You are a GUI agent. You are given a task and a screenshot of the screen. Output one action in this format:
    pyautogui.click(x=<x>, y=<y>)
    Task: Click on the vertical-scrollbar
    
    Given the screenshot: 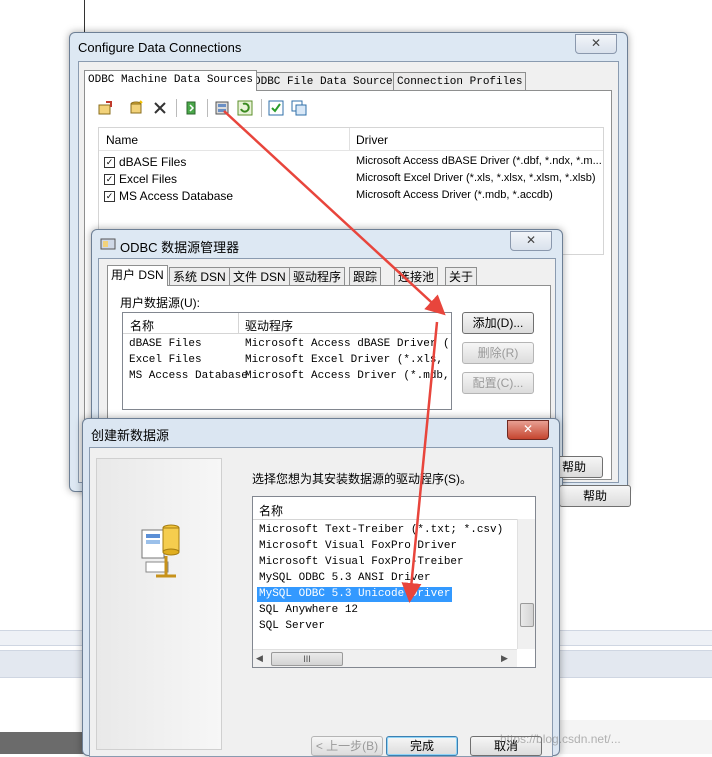 What is the action you would take?
    pyautogui.click(x=526, y=584)
    